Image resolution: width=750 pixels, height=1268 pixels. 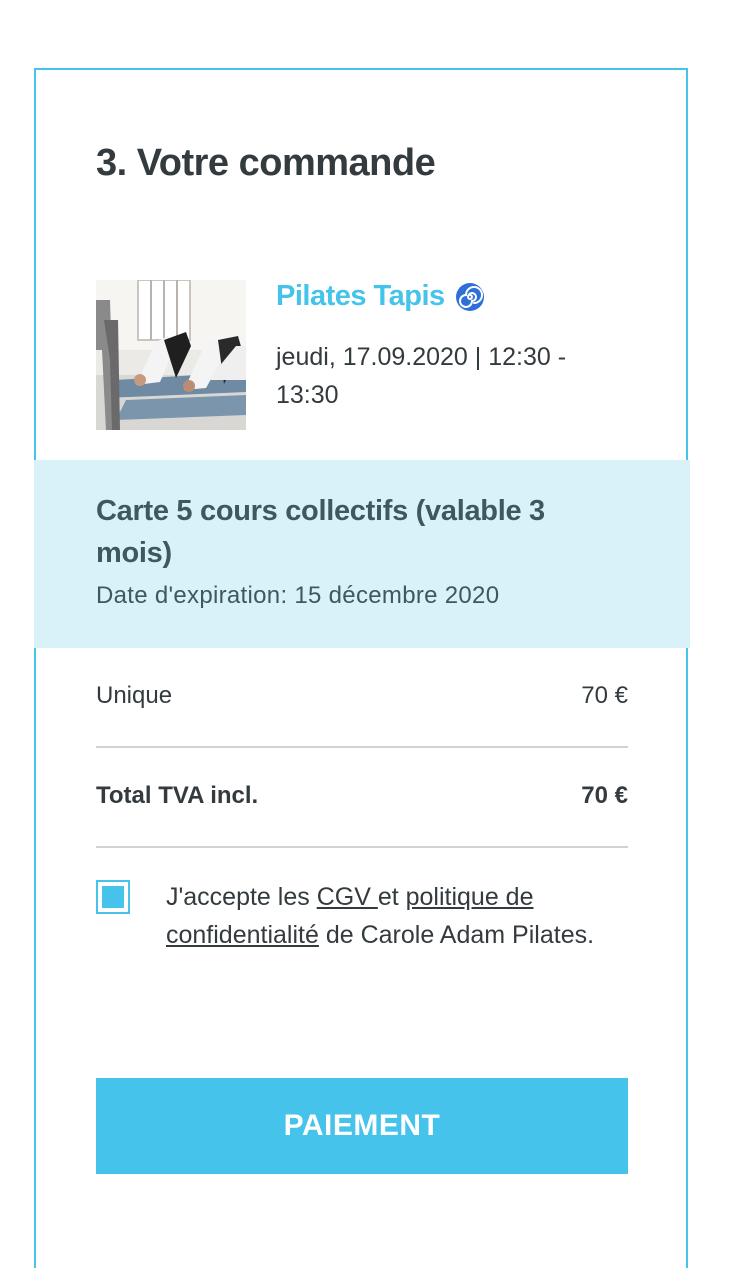 What do you see at coordinates (604, 695) in the screenshot?
I see `unique-price: 70 €` at bounding box center [604, 695].